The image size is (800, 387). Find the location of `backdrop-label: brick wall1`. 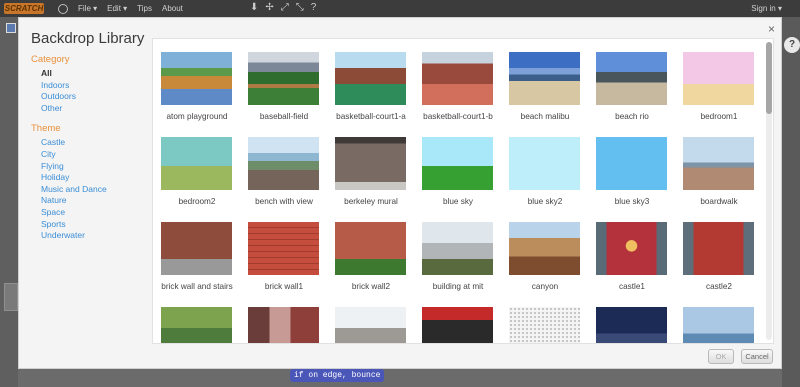

backdrop-label: brick wall1 is located at coordinates (284, 286).